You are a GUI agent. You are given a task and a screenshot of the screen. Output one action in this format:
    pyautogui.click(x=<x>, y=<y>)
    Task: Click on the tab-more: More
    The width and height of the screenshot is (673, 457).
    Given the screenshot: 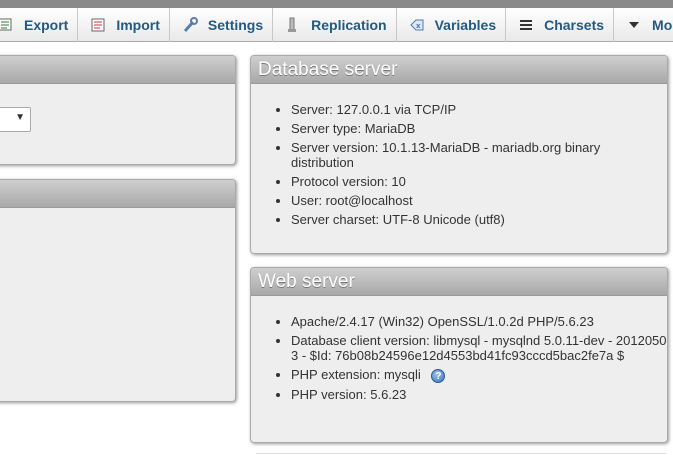 What is the action you would take?
    pyautogui.click(x=643, y=25)
    